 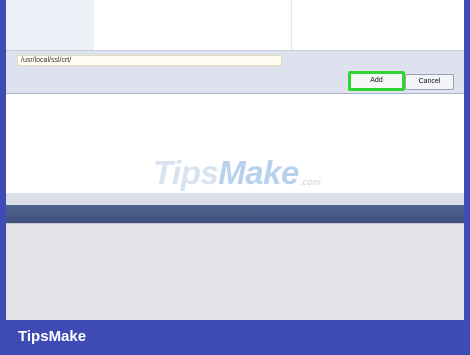 I want to click on watermark-logo: TipsMake .com, so click(x=237, y=173).